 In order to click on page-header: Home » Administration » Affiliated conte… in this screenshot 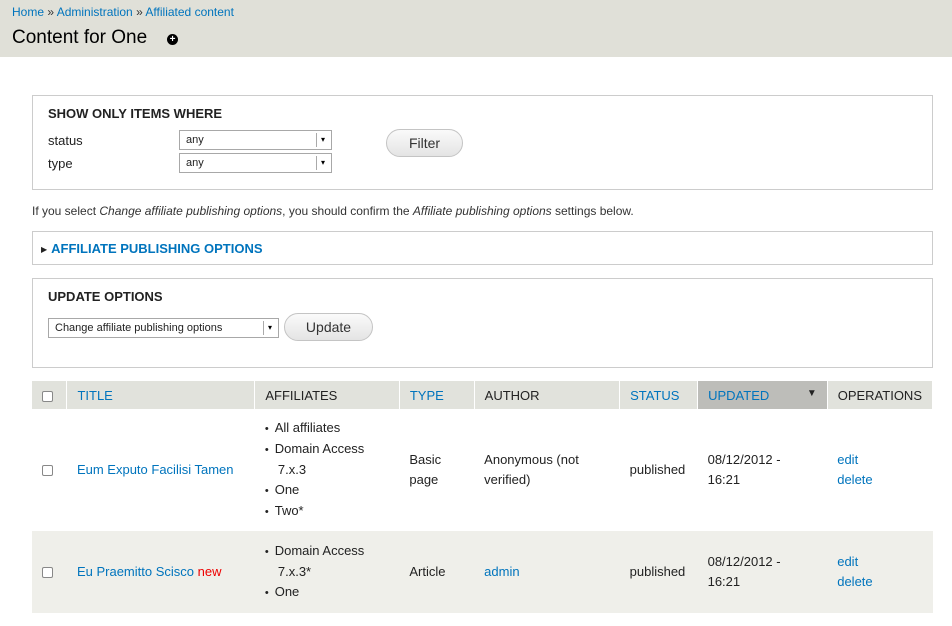, I will do `click(476, 28)`.